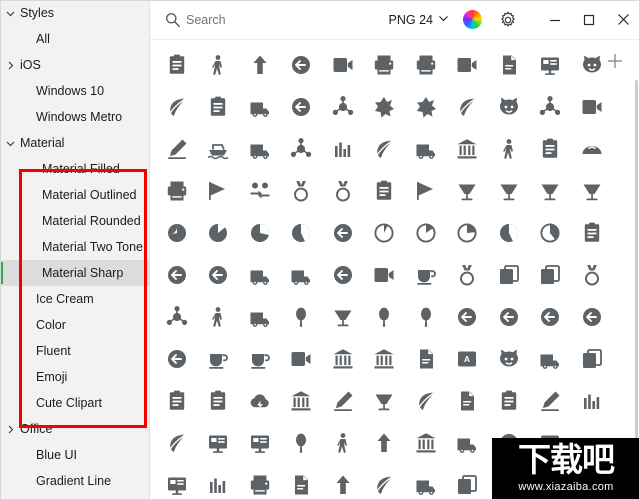 Image resolution: width=640 pixels, height=500 pixels. What do you see at coordinates (342, 401) in the screenshot?
I see `icon-cell-highlighter-icon` at bounding box center [342, 401].